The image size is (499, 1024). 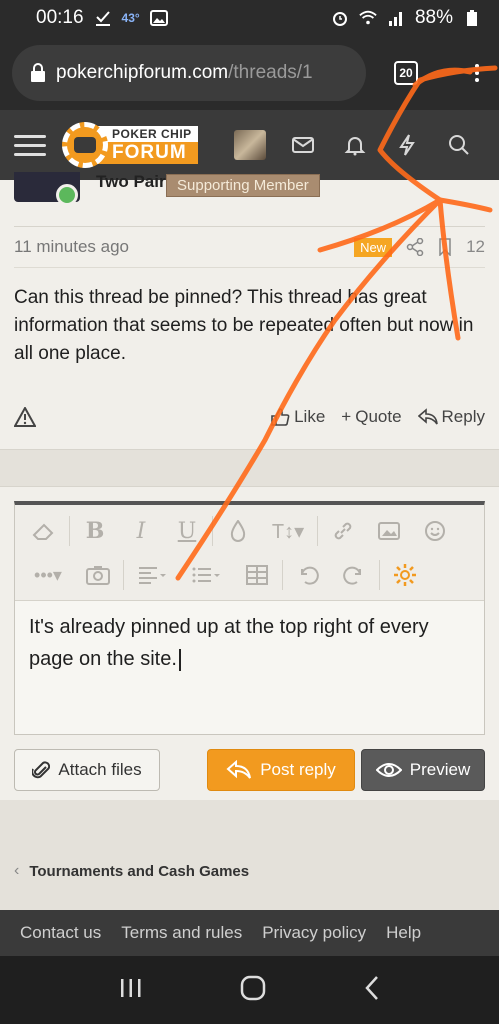 I want to click on post-reply-label: Post reply, so click(x=298, y=769).